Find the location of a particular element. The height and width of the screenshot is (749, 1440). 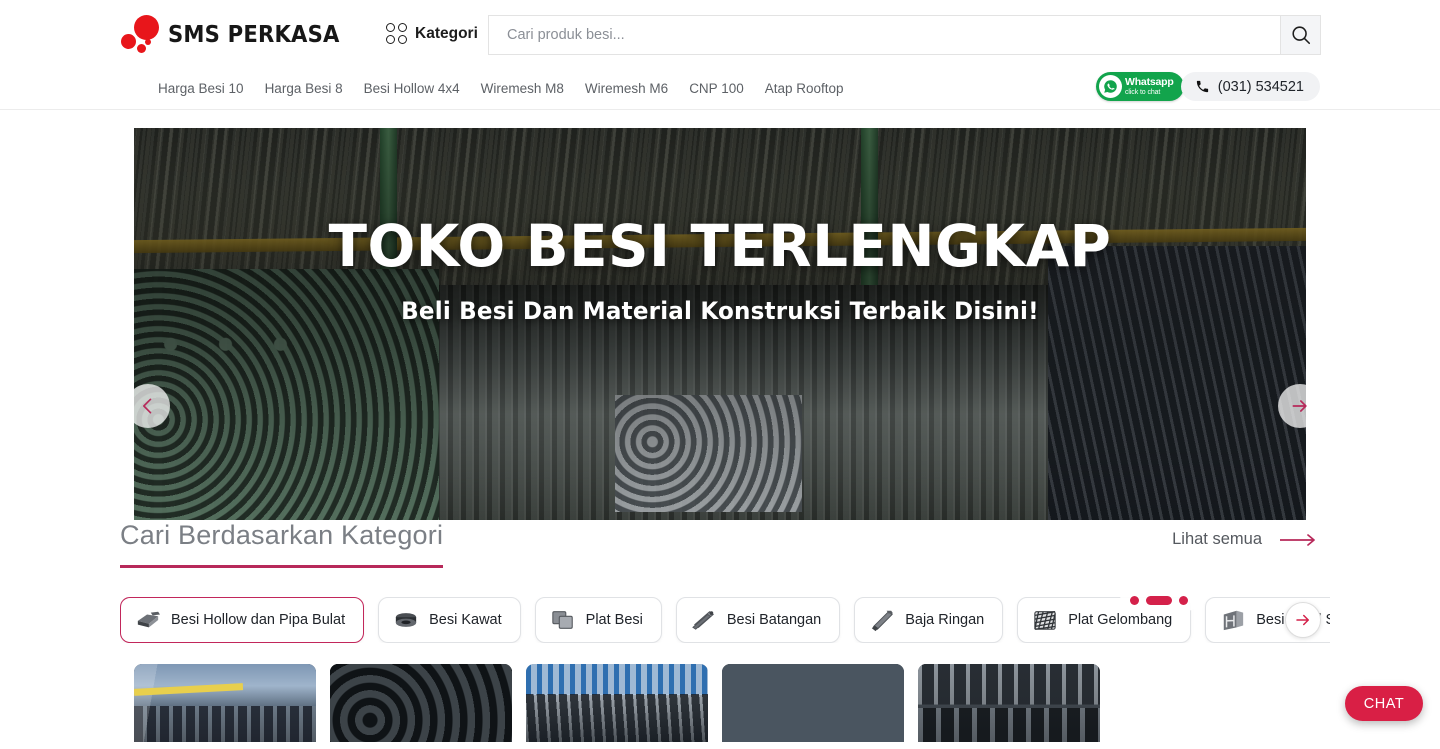

phone-number: (031) 534521 is located at coordinates (1260, 86).